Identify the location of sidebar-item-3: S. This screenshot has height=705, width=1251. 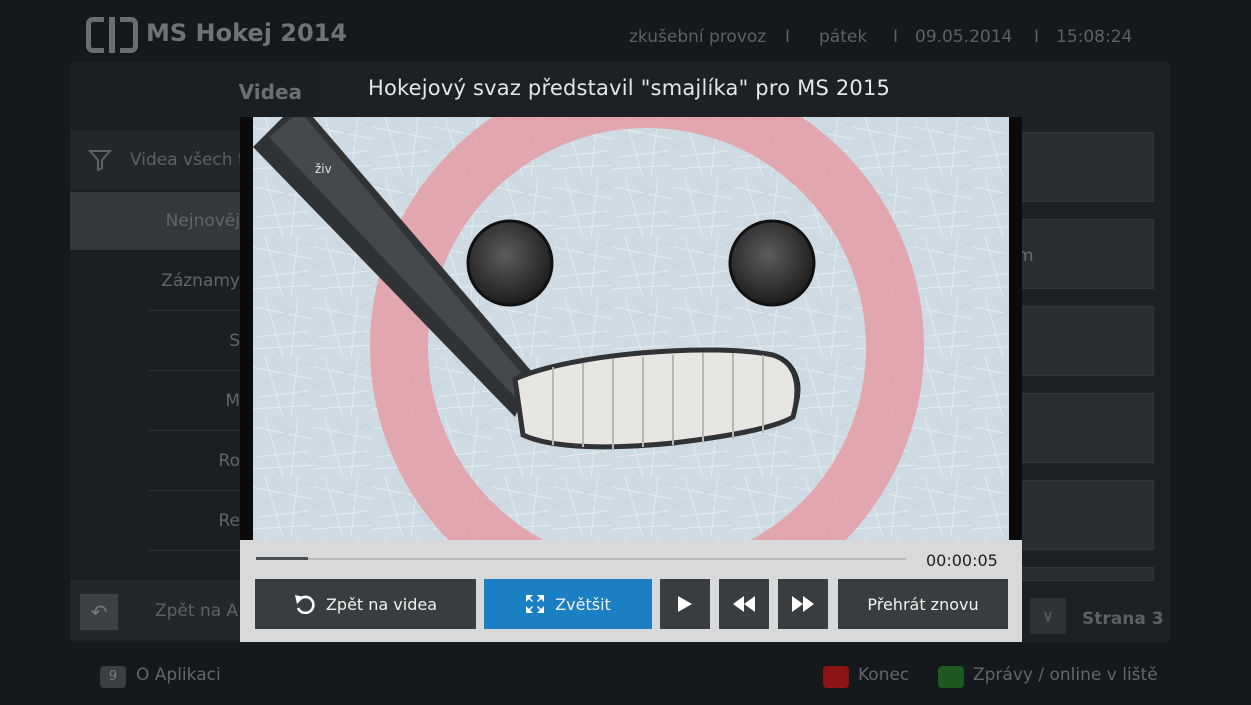
(155, 341).